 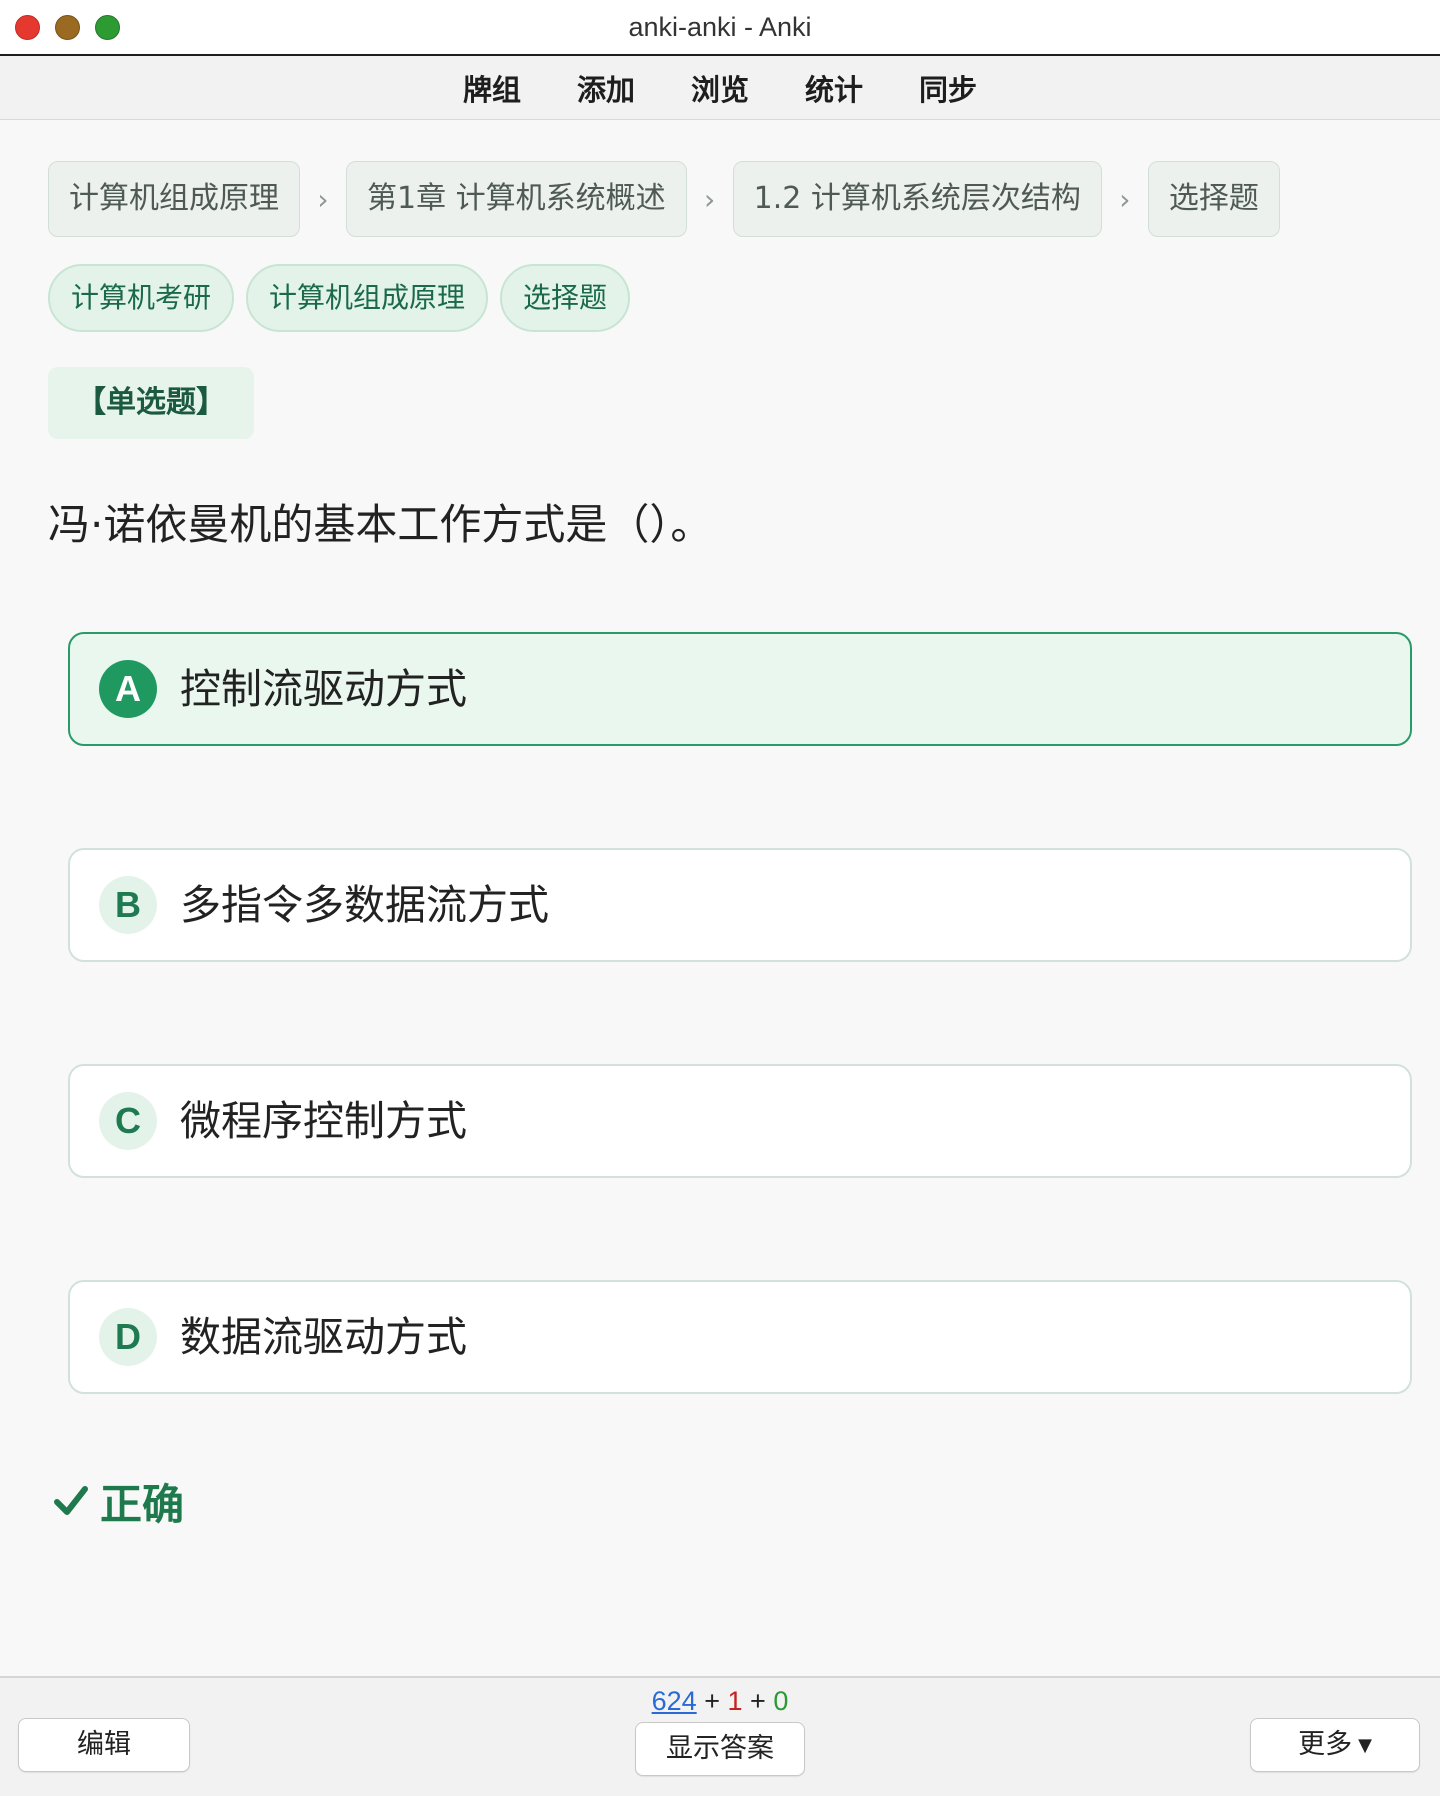 I want to click on question-type-badge: 【单选题】, so click(x=151, y=403).